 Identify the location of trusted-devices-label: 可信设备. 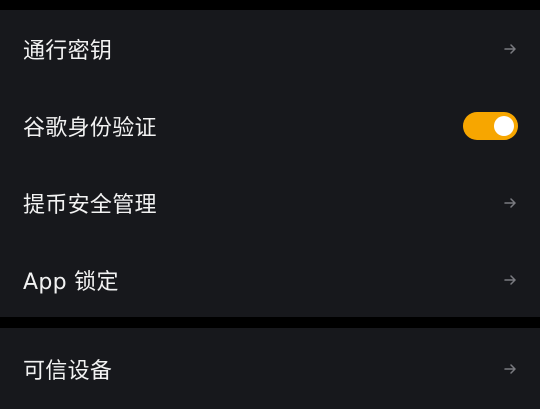
(68, 371).